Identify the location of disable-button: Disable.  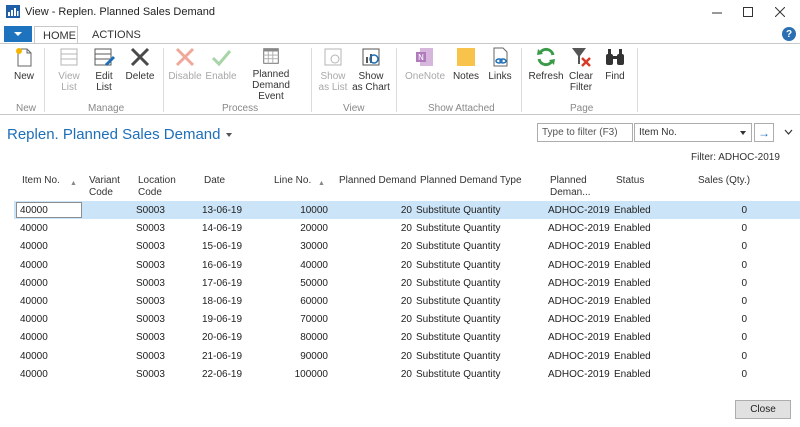
(185, 74).